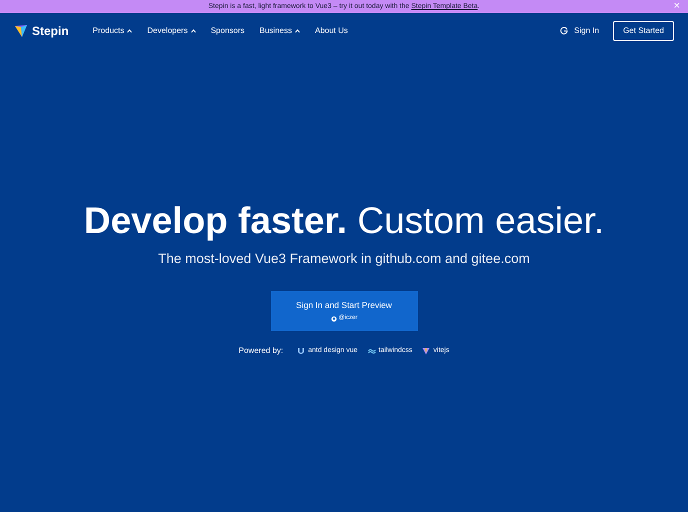  Describe the element at coordinates (261, 351) in the screenshot. I see `powered-by-label: Powered by:` at that location.